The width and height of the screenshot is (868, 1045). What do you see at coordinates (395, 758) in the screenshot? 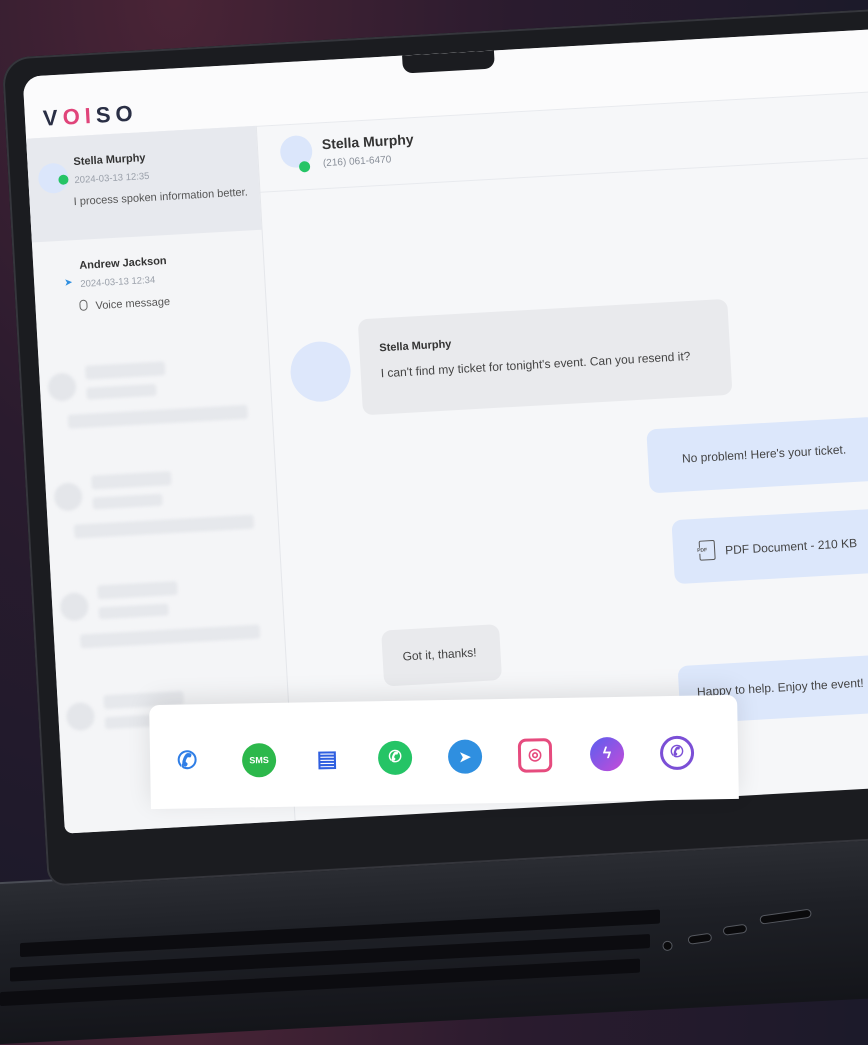
I see `whatsapp-icon: ✆` at bounding box center [395, 758].